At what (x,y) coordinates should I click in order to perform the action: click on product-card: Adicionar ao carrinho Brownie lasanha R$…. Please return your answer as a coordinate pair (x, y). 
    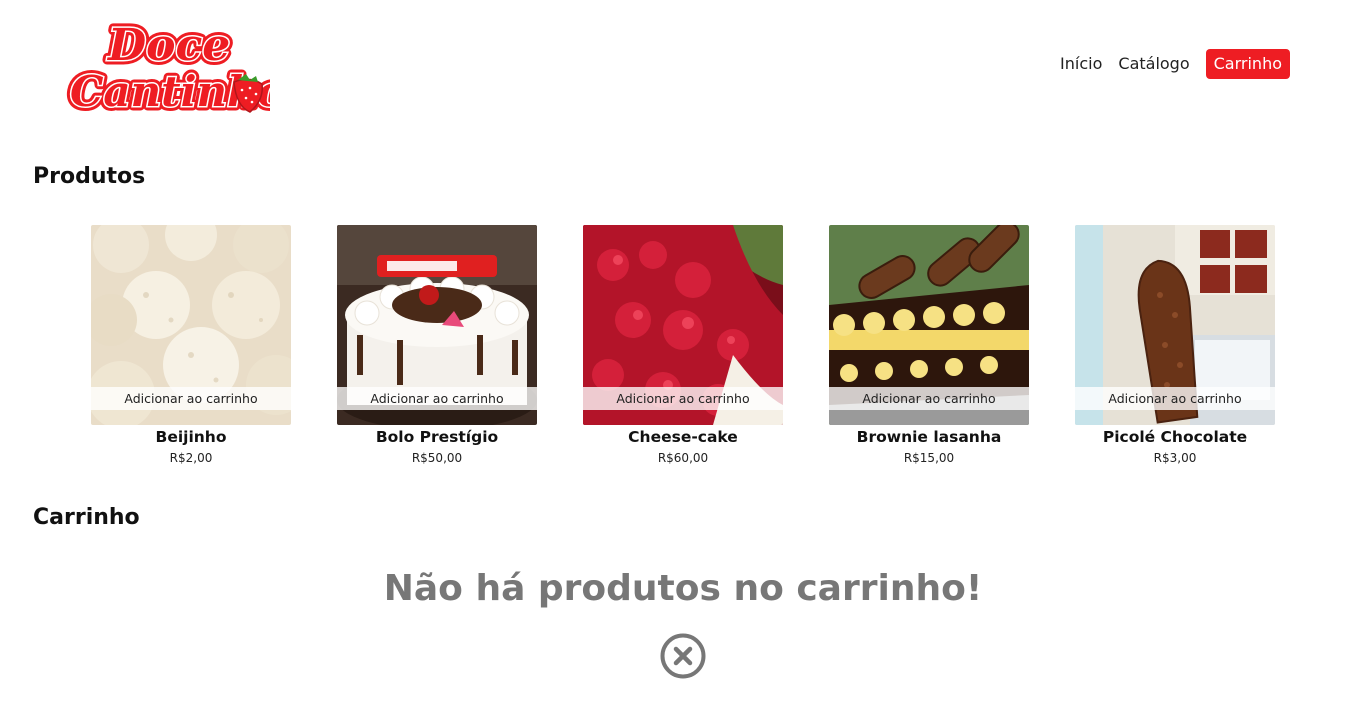
    Looking at the image, I should click on (929, 345).